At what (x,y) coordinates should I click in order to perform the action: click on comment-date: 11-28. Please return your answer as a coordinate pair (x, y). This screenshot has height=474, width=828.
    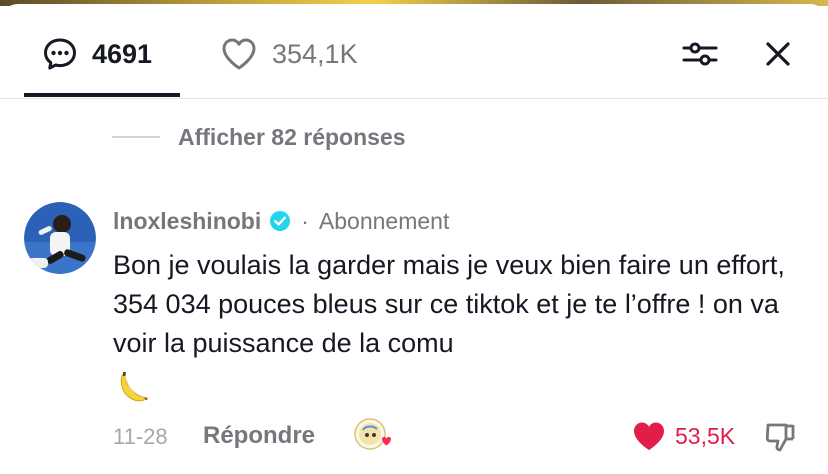
    Looking at the image, I should click on (140, 436).